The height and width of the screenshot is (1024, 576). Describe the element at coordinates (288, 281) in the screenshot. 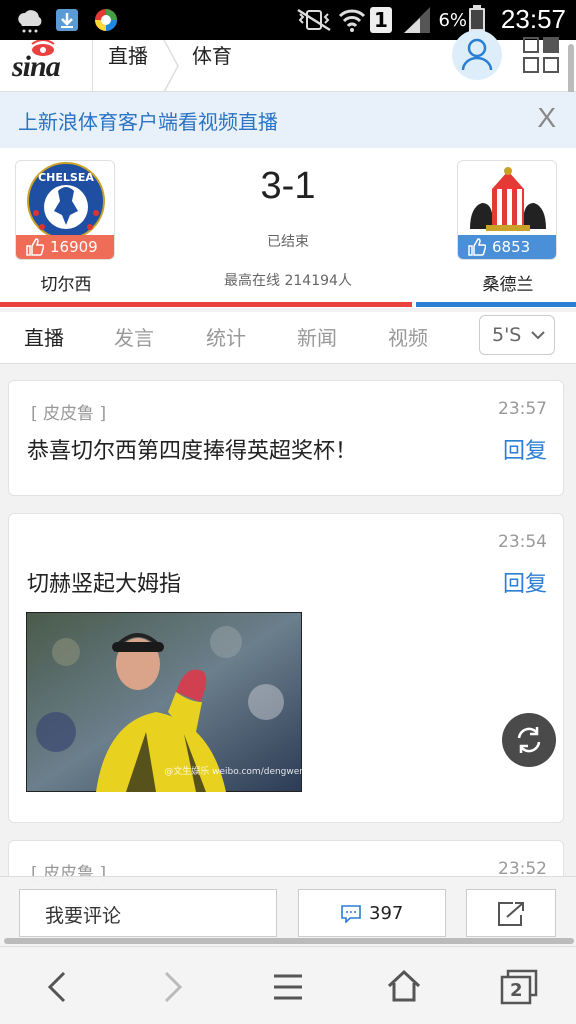

I see `peak-online: 最高在线 214194人` at that location.